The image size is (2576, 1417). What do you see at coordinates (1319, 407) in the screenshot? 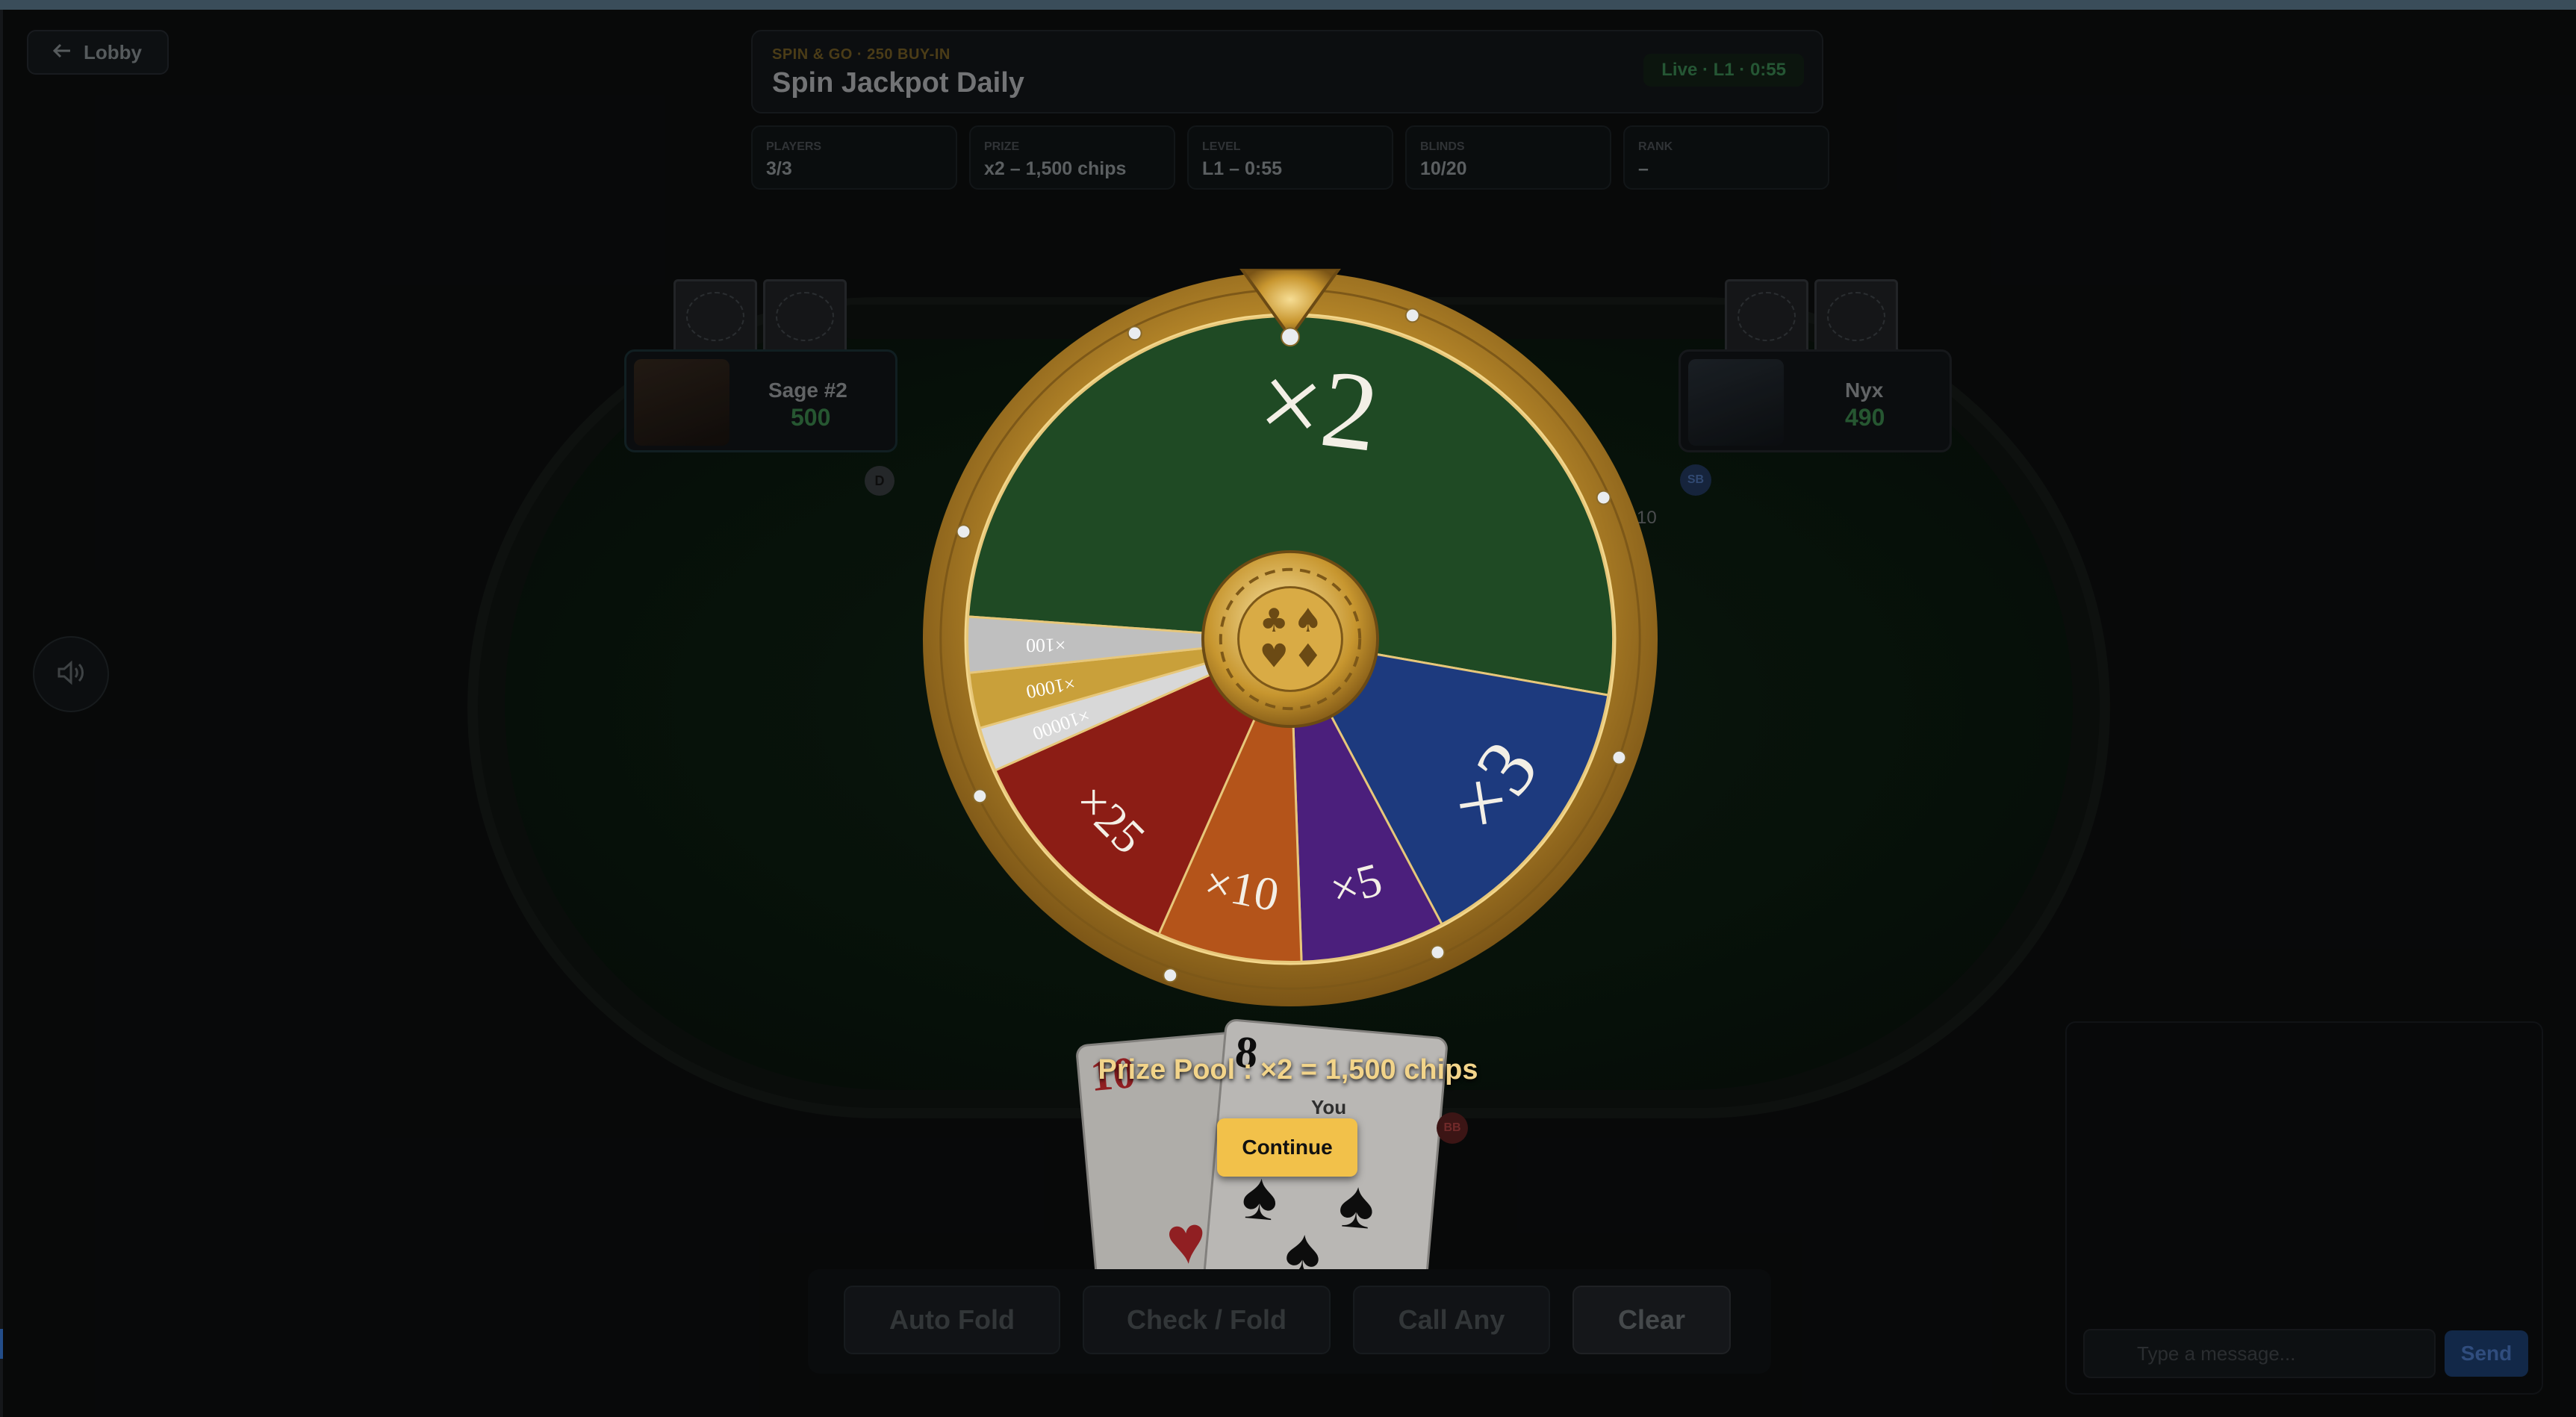
I see `wheel-segment-label: ×2` at bounding box center [1319, 407].